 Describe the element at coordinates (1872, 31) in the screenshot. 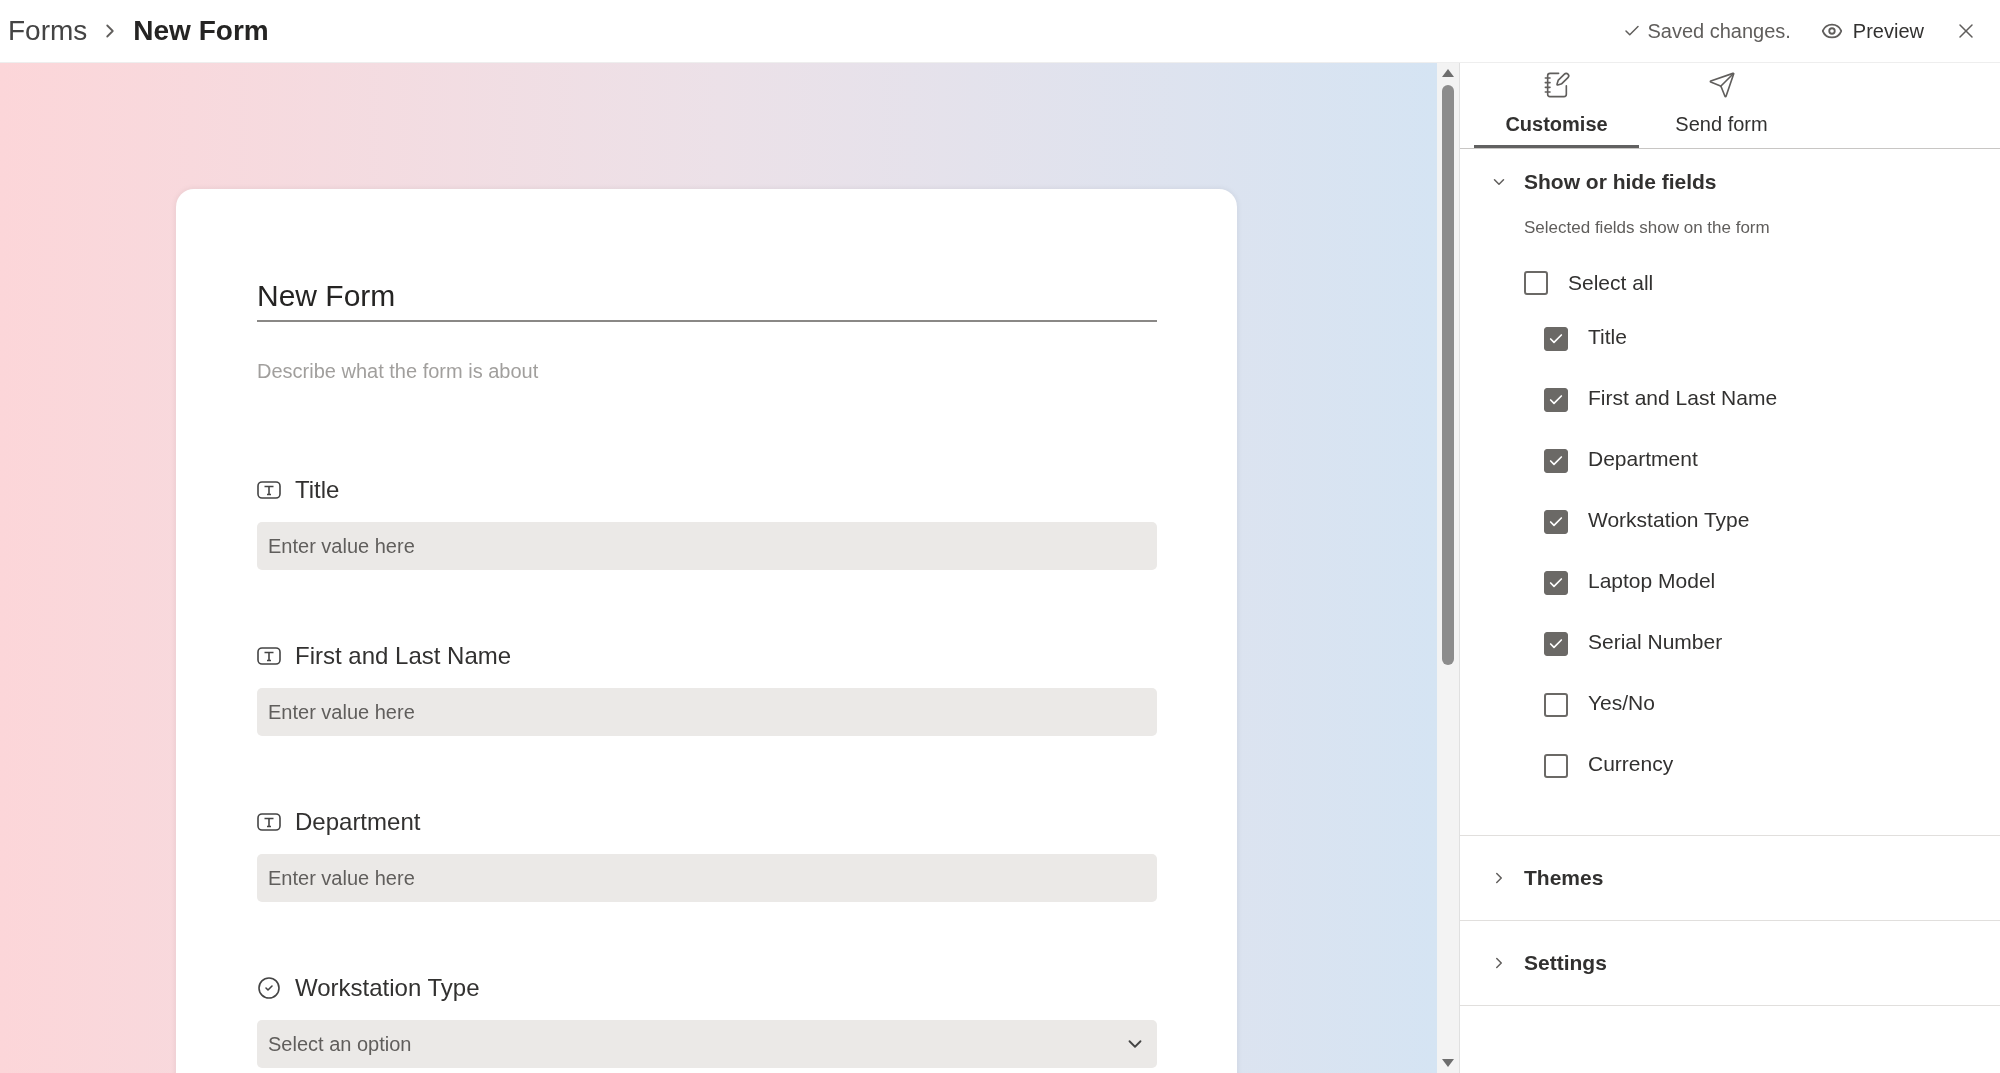

I see `preview-button: Preview` at that location.